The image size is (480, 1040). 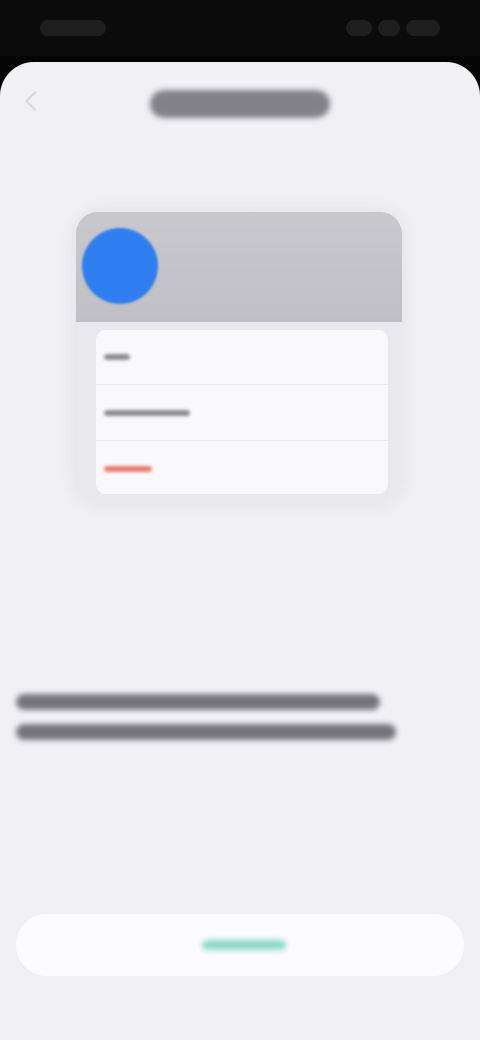 I want to click on description-text, so click(x=206, y=716).